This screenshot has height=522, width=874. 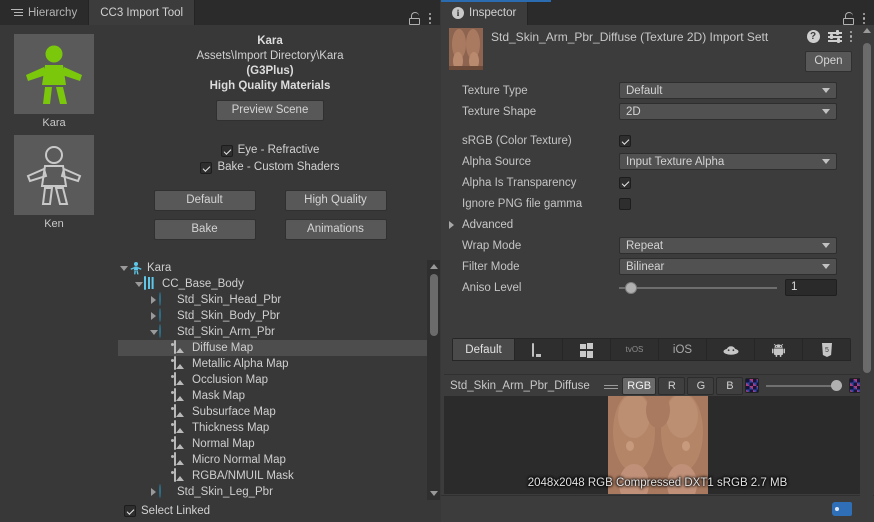 What do you see at coordinates (492, 287) in the screenshot?
I see `field-label: Aniso Level` at bounding box center [492, 287].